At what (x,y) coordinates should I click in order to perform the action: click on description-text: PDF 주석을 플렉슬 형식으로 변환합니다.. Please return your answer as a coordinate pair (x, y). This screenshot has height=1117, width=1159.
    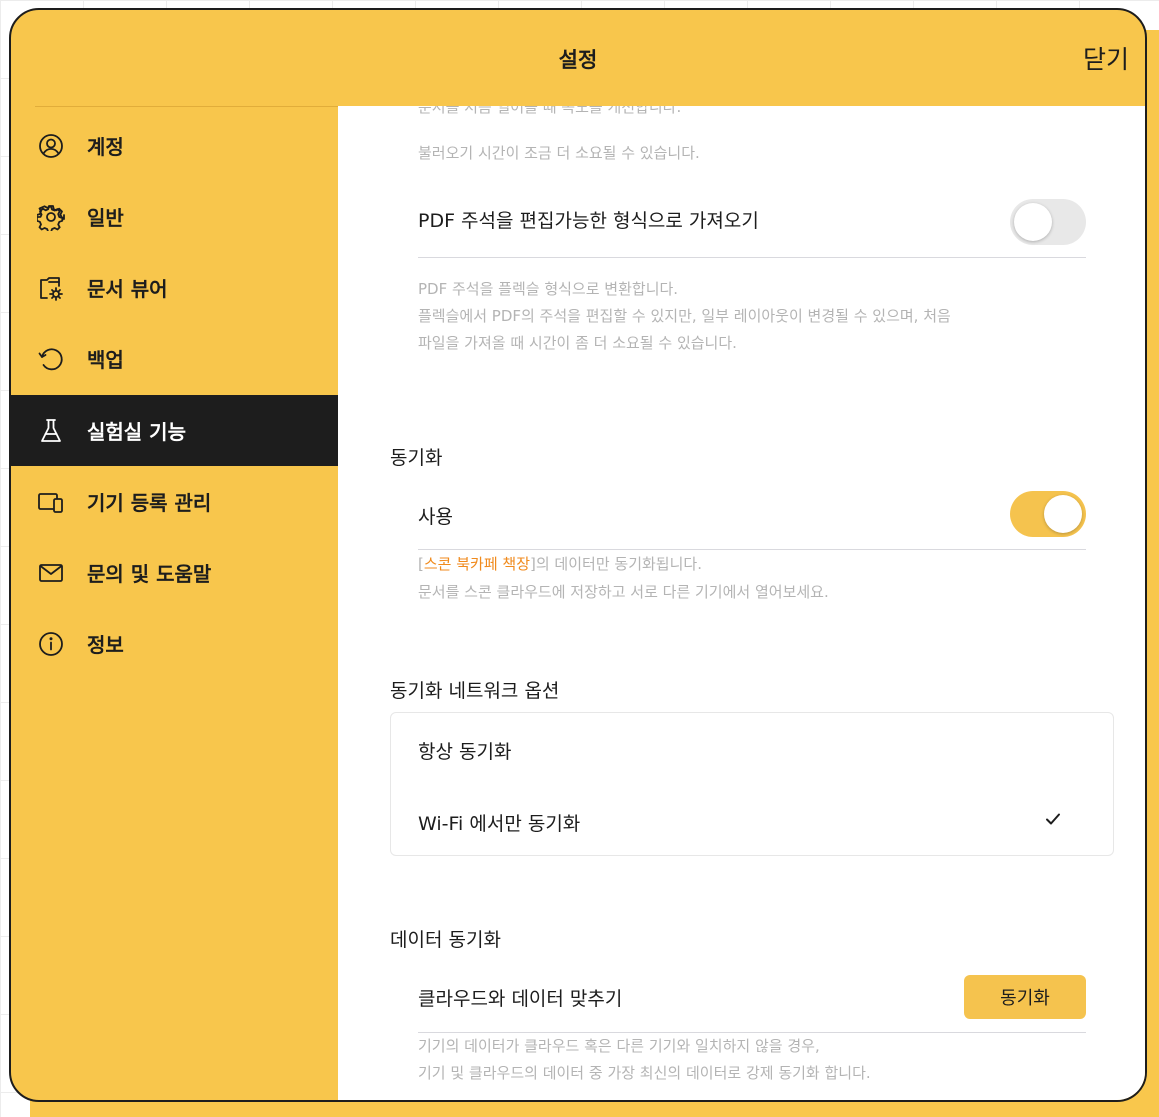
    Looking at the image, I should click on (548, 289).